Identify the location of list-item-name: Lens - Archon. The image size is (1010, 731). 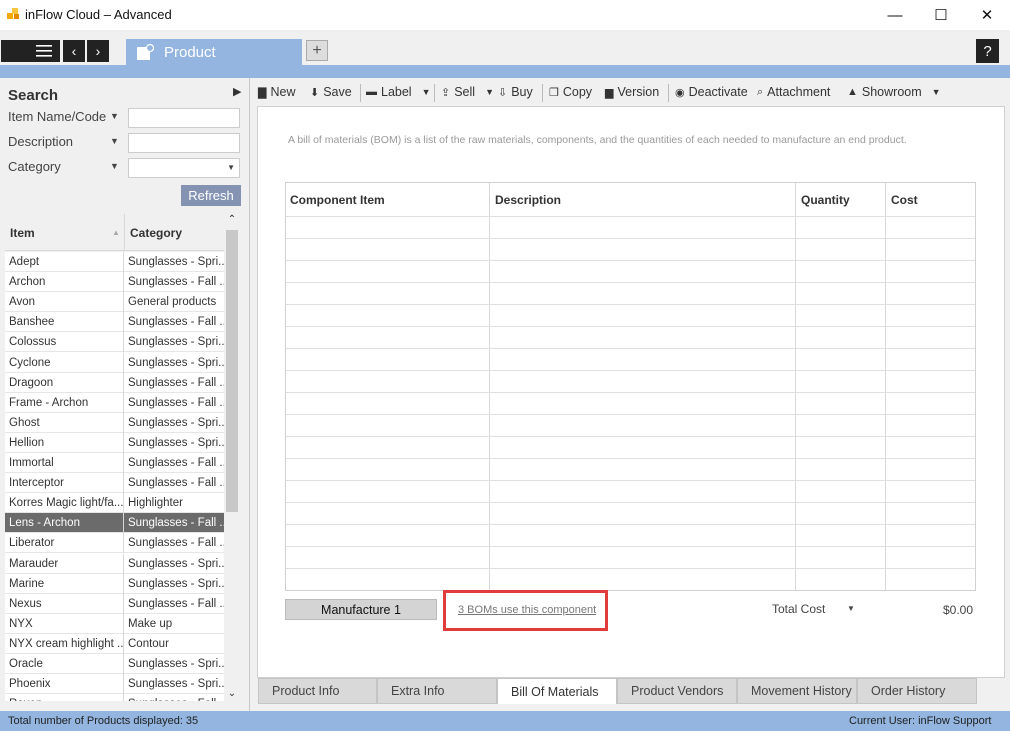
(64, 523).